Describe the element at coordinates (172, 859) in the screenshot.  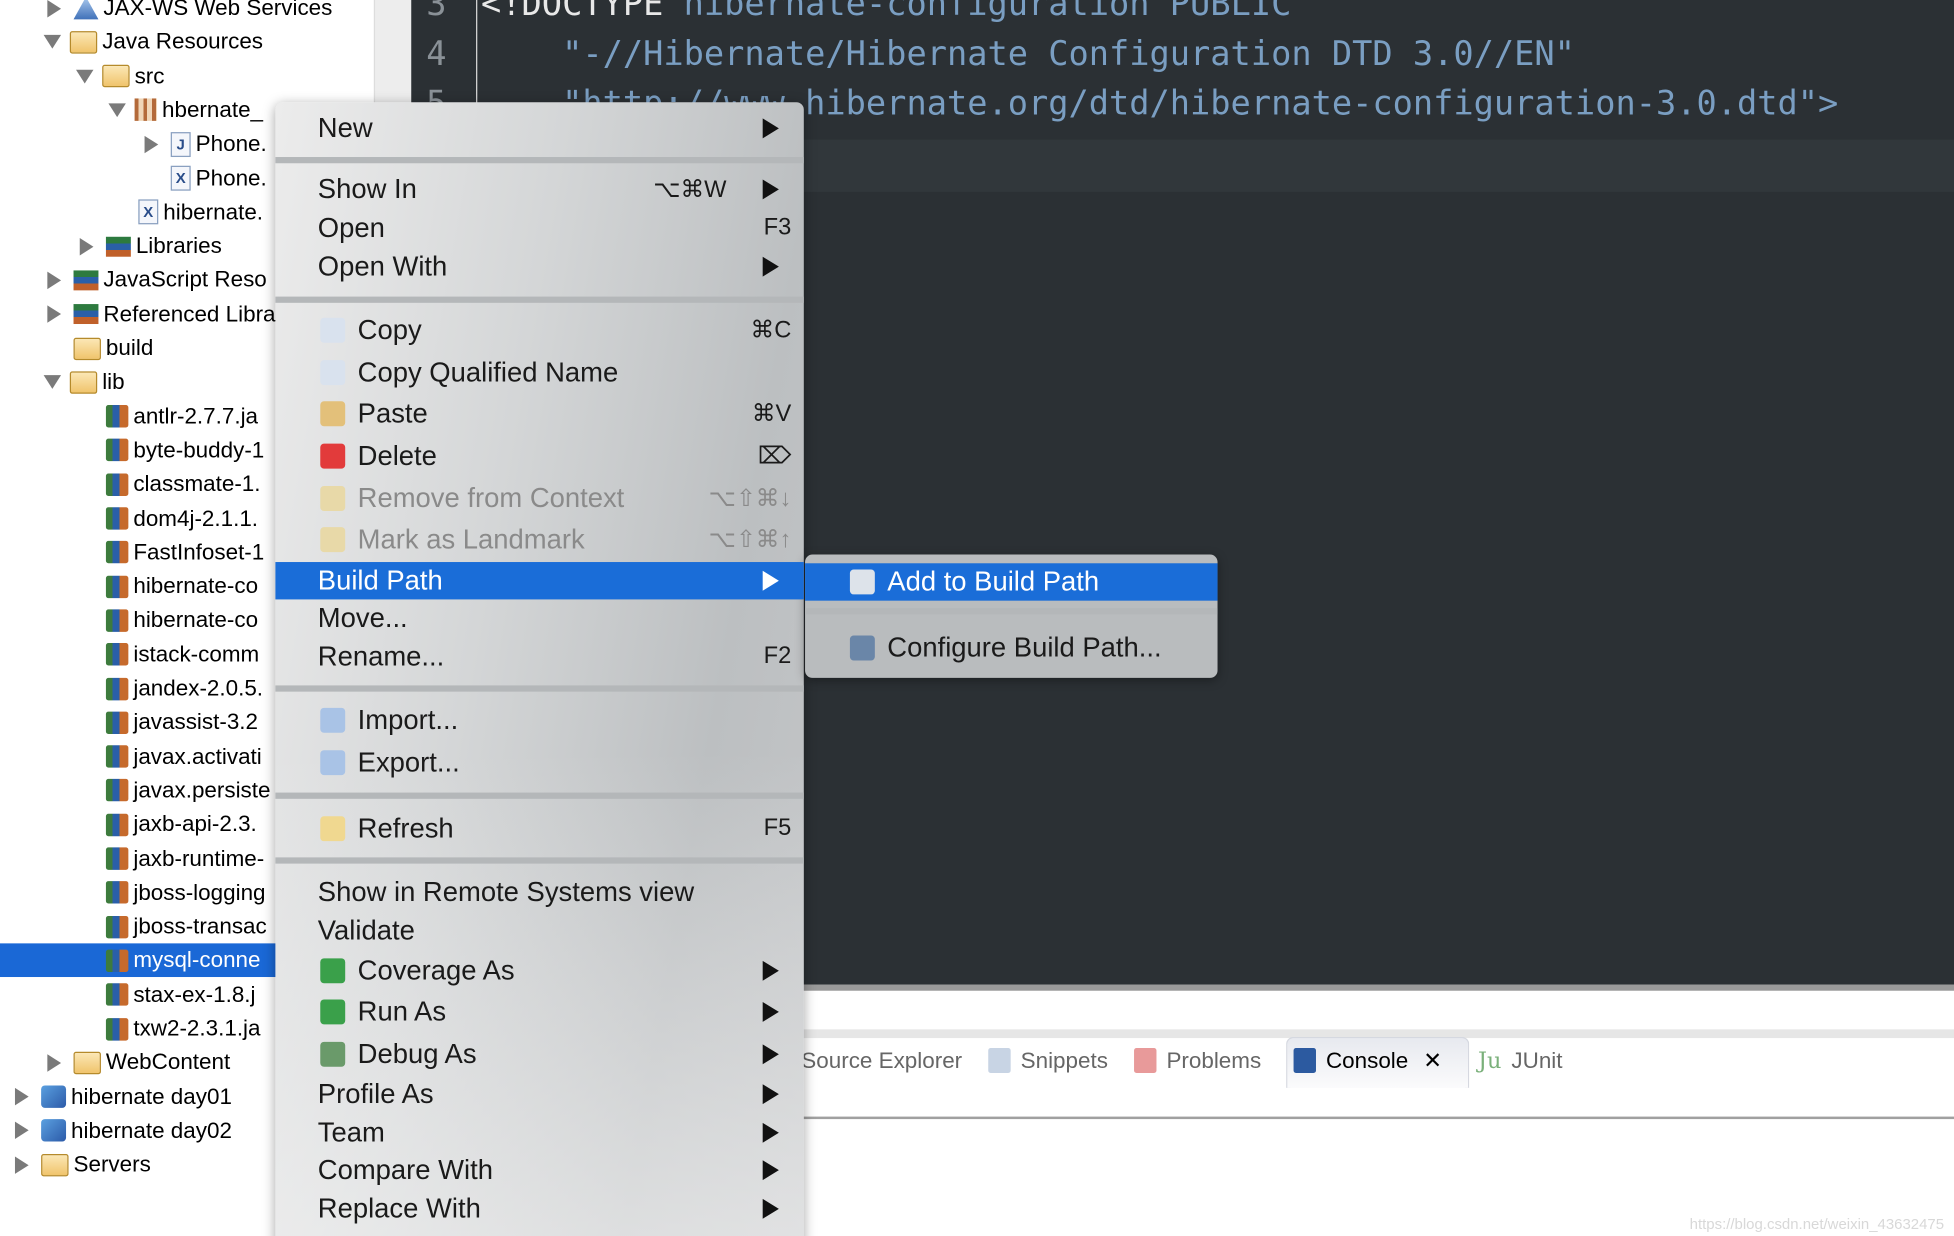
I see `tree-item: jaxb-runtime-` at that location.